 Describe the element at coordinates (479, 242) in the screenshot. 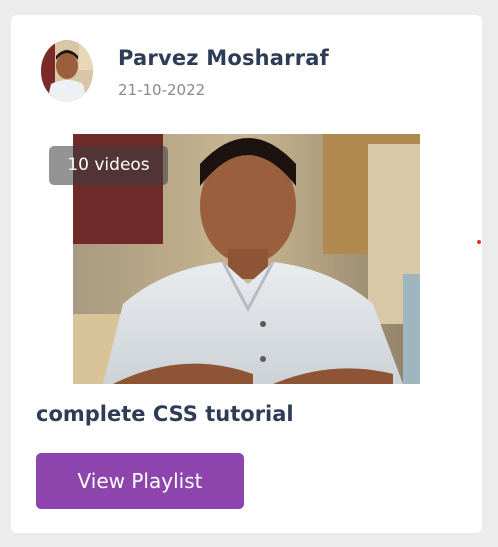

I see `indicator-dot` at that location.